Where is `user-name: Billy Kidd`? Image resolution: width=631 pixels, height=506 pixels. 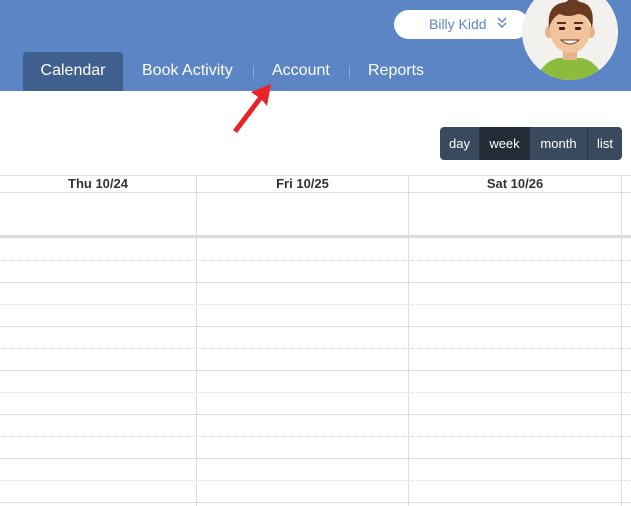 user-name: Billy Kidd is located at coordinates (458, 24).